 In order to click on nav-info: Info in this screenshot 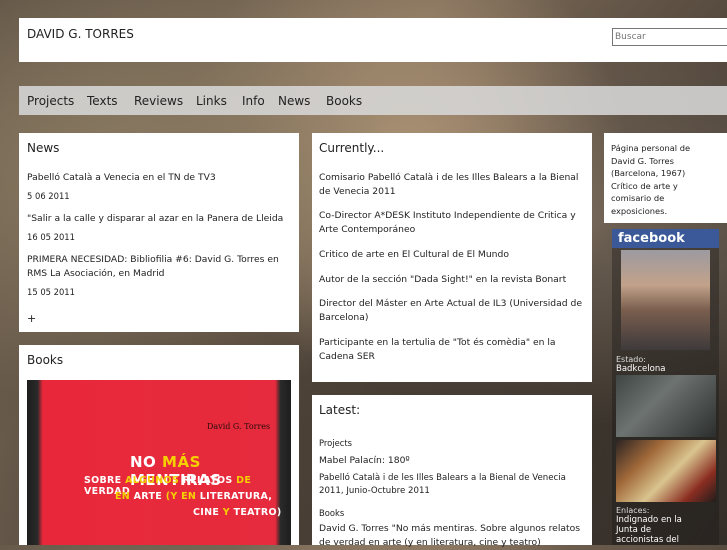, I will do `click(253, 101)`.